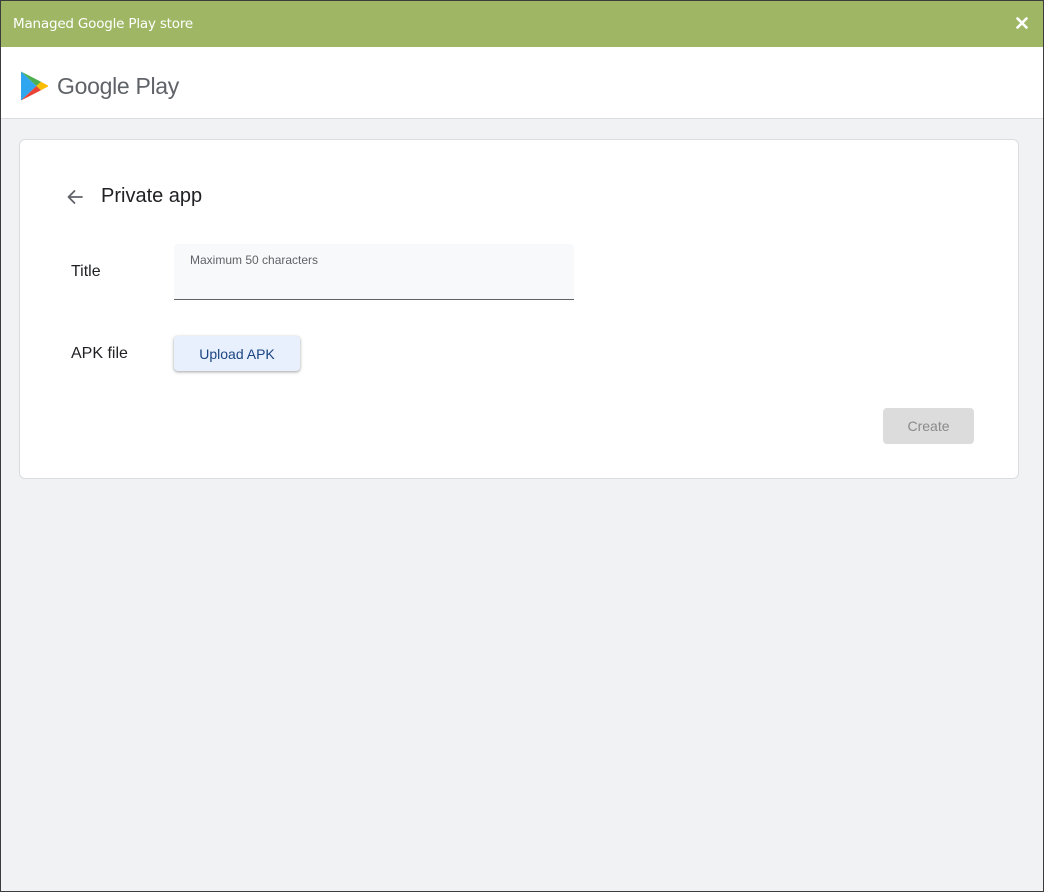 This screenshot has height=892, width=1044. I want to click on title-field: Maximum 50 characters, so click(374, 272).